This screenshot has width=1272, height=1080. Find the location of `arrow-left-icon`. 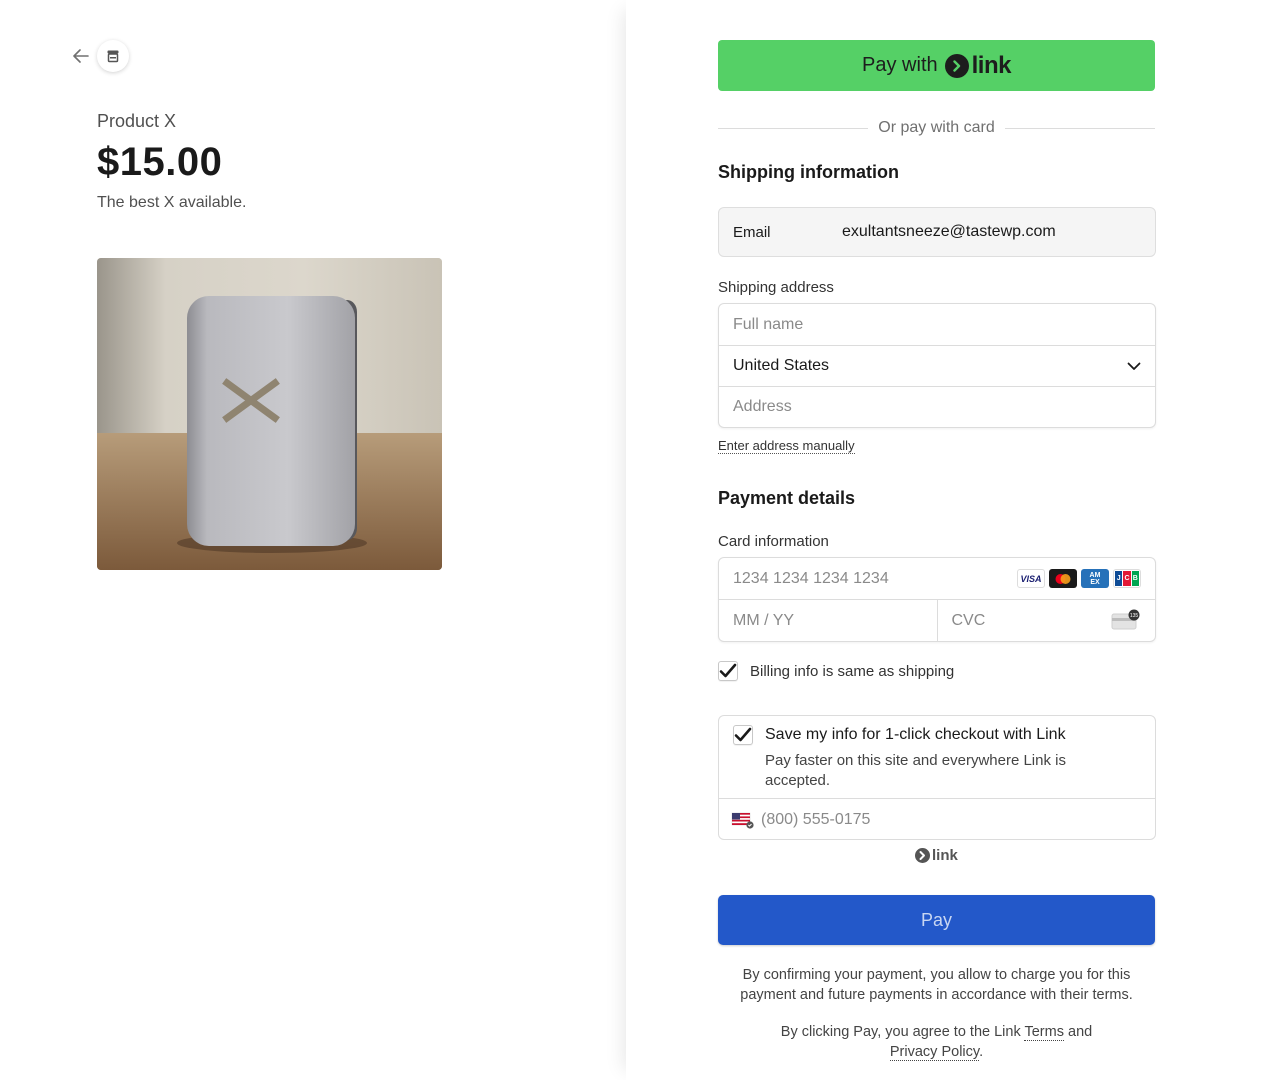

arrow-left-icon is located at coordinates (81, 56).